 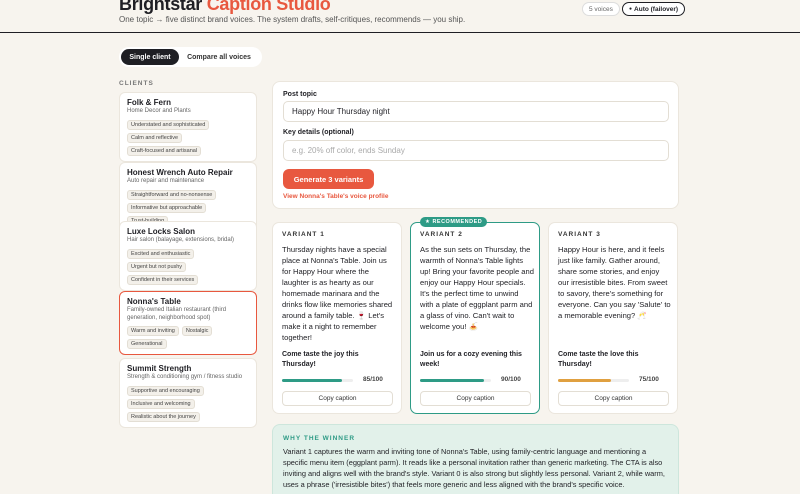 What do you see at coordinates (457, 222) in the screenshot?
I see `recommended-label: RECOMMENDED` at bounding box center [457, 222].